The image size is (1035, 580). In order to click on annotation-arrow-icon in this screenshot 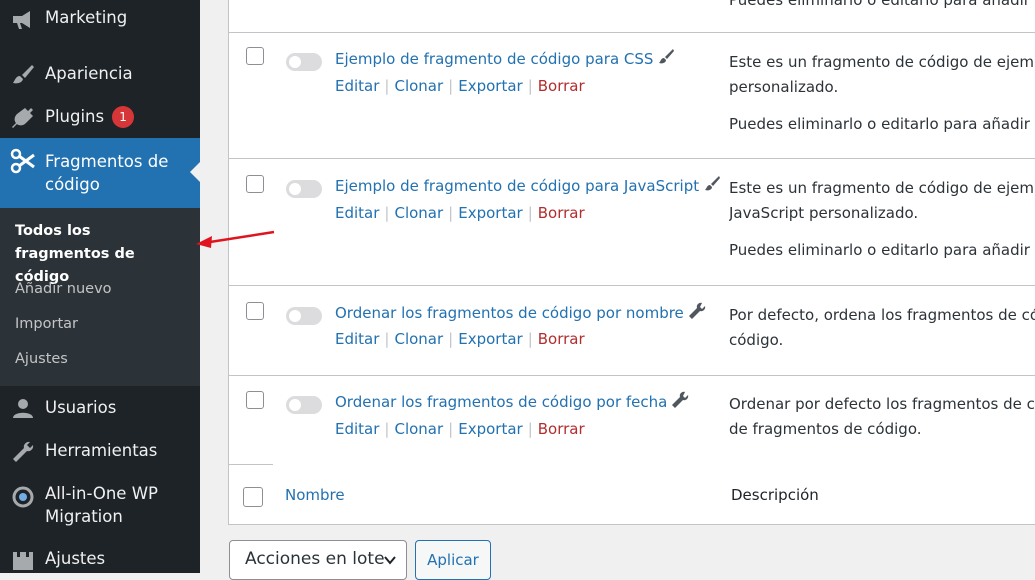, I will do `click(235, 239)`.